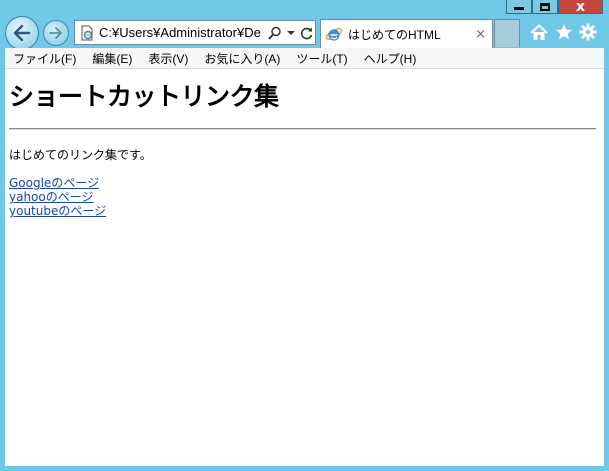  I want to click on tab-hajimete-html: はじめてのHTML ×, so click(406, 33).